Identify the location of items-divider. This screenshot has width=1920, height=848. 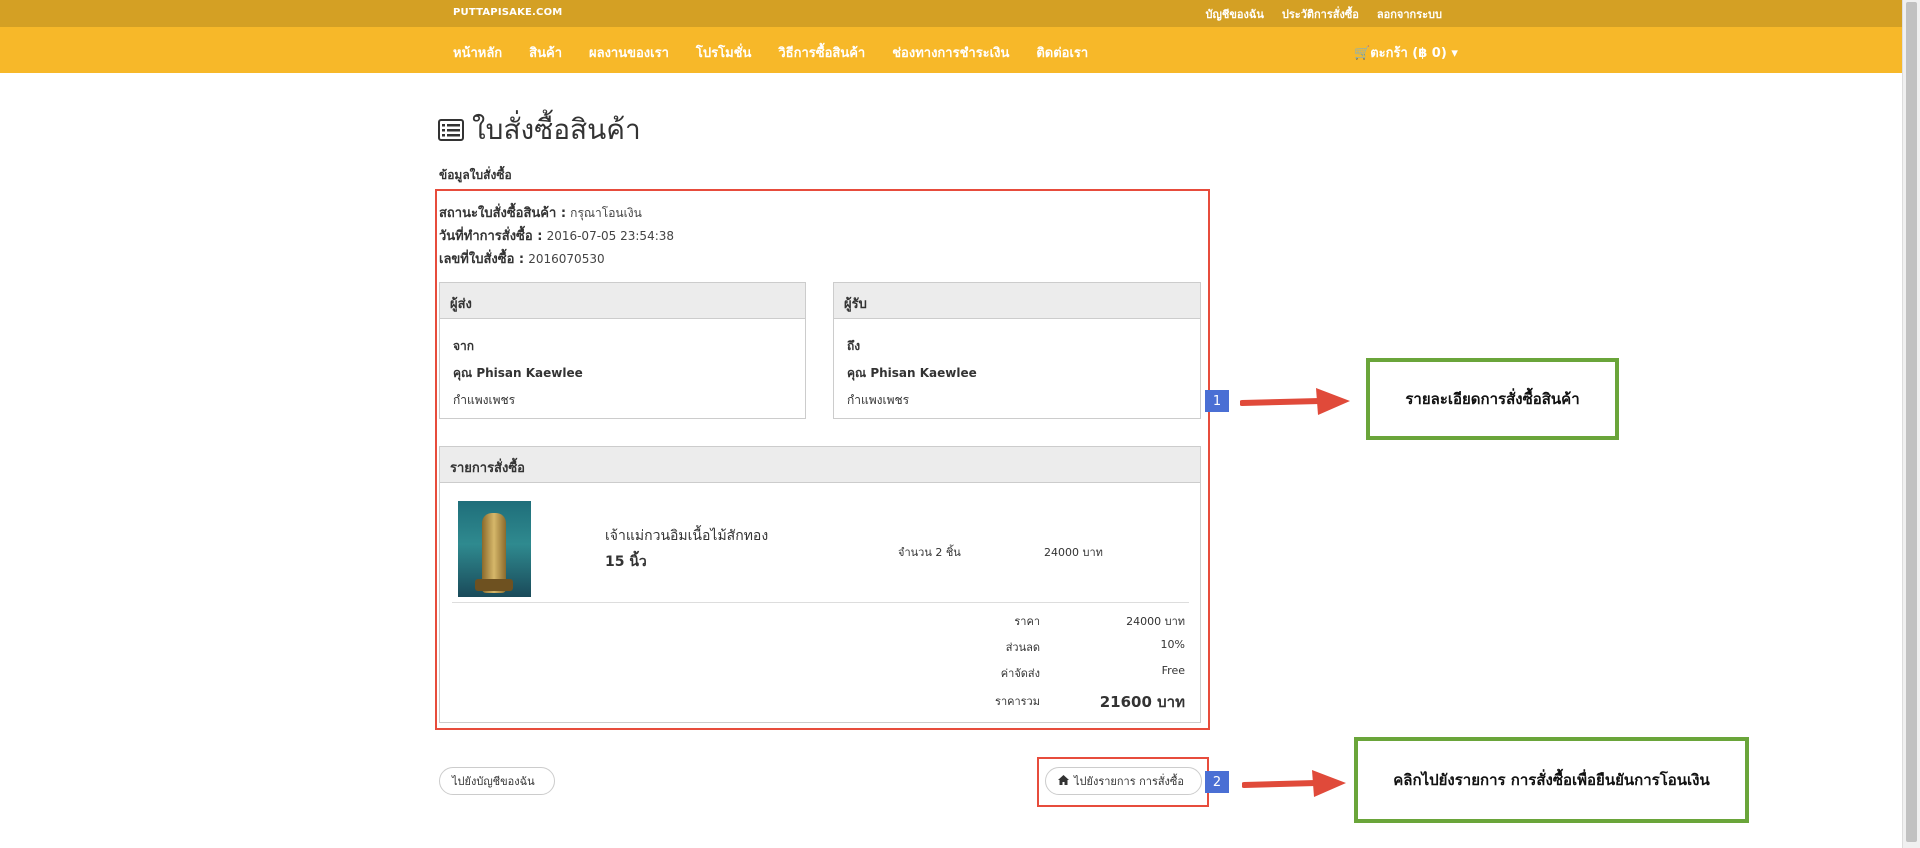
(820, 602).